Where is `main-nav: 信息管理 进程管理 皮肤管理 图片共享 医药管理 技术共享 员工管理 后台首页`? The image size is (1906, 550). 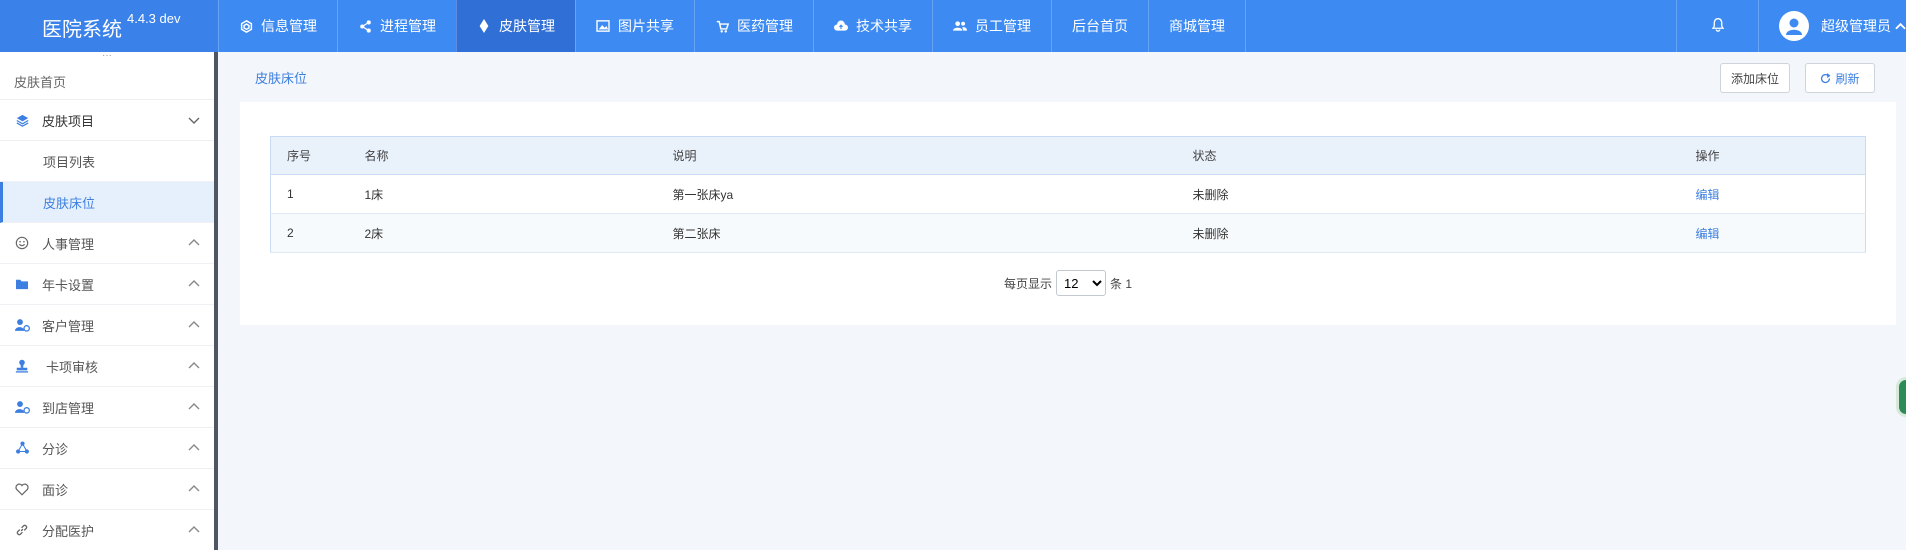
main-nav: 信息管理 进程管理 皮肤管理 图片共享 医药管理 技术共享 员工管理 后台首页 is located at coordinates (732, 26).